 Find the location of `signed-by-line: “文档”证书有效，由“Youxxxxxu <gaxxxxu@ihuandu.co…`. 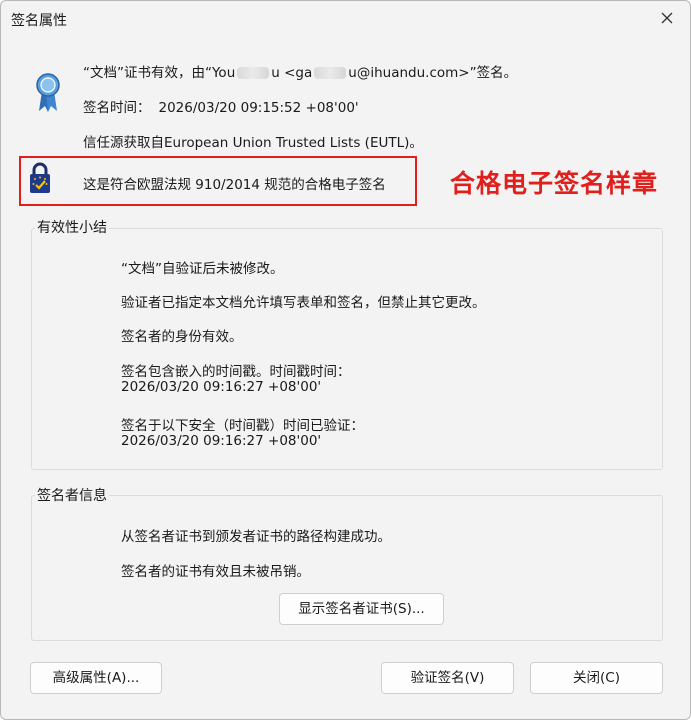

signed-by-line: “文档”证书有效，由“Youxxxxxu <gaxxxxu@ihuandu.co… is located at coordinates (300, 73).